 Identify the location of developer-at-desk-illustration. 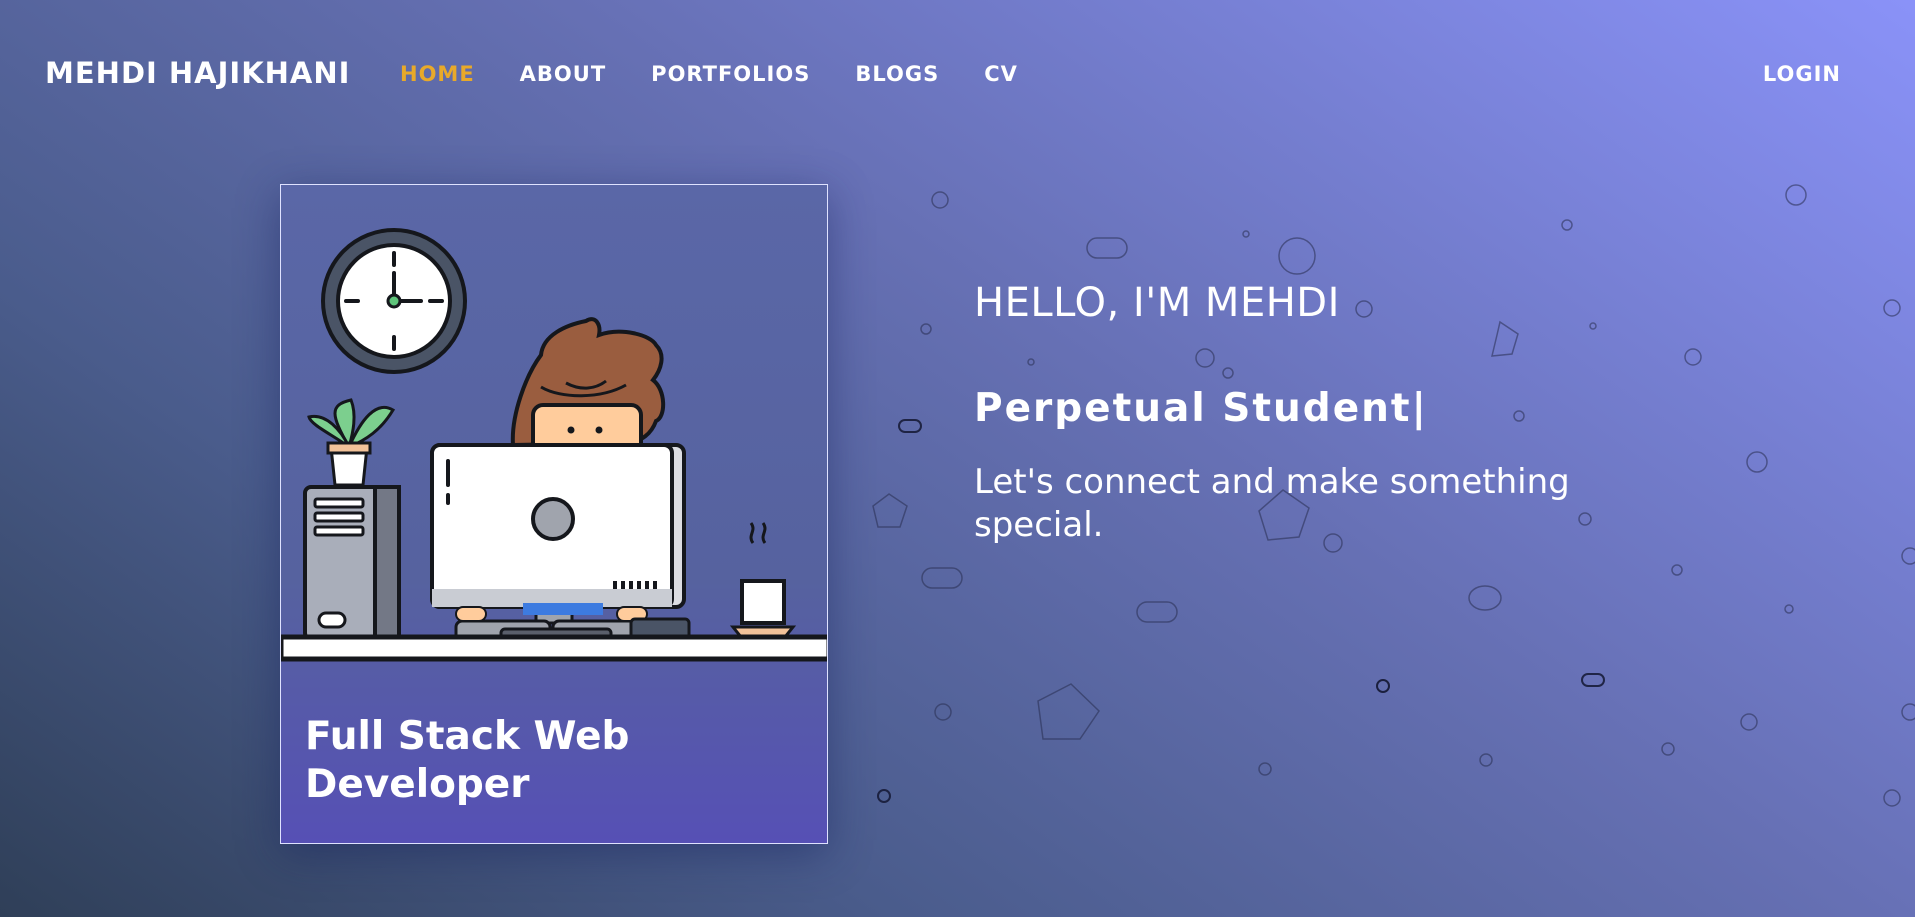
(554, 445).